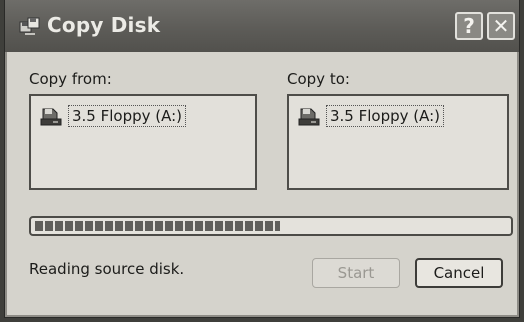 Image resolution: width=524 pixels, height=322 pixels. Describe the element at coordinates (459, 273) in the screenshot. I see `cancel-button: Cancel` at that location.